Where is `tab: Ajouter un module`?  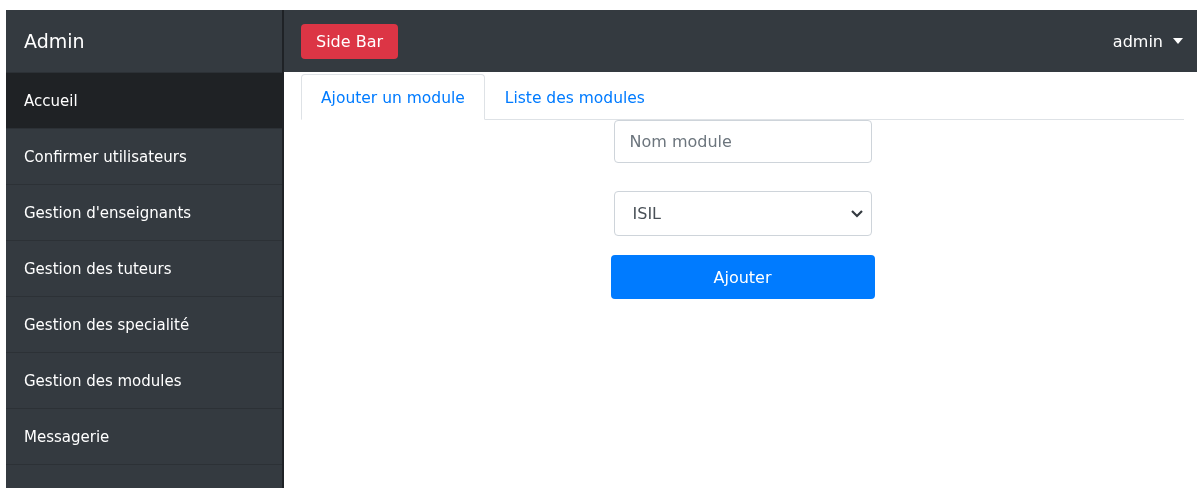
tab: Ajouter un module is located at coordinates (393, 97).